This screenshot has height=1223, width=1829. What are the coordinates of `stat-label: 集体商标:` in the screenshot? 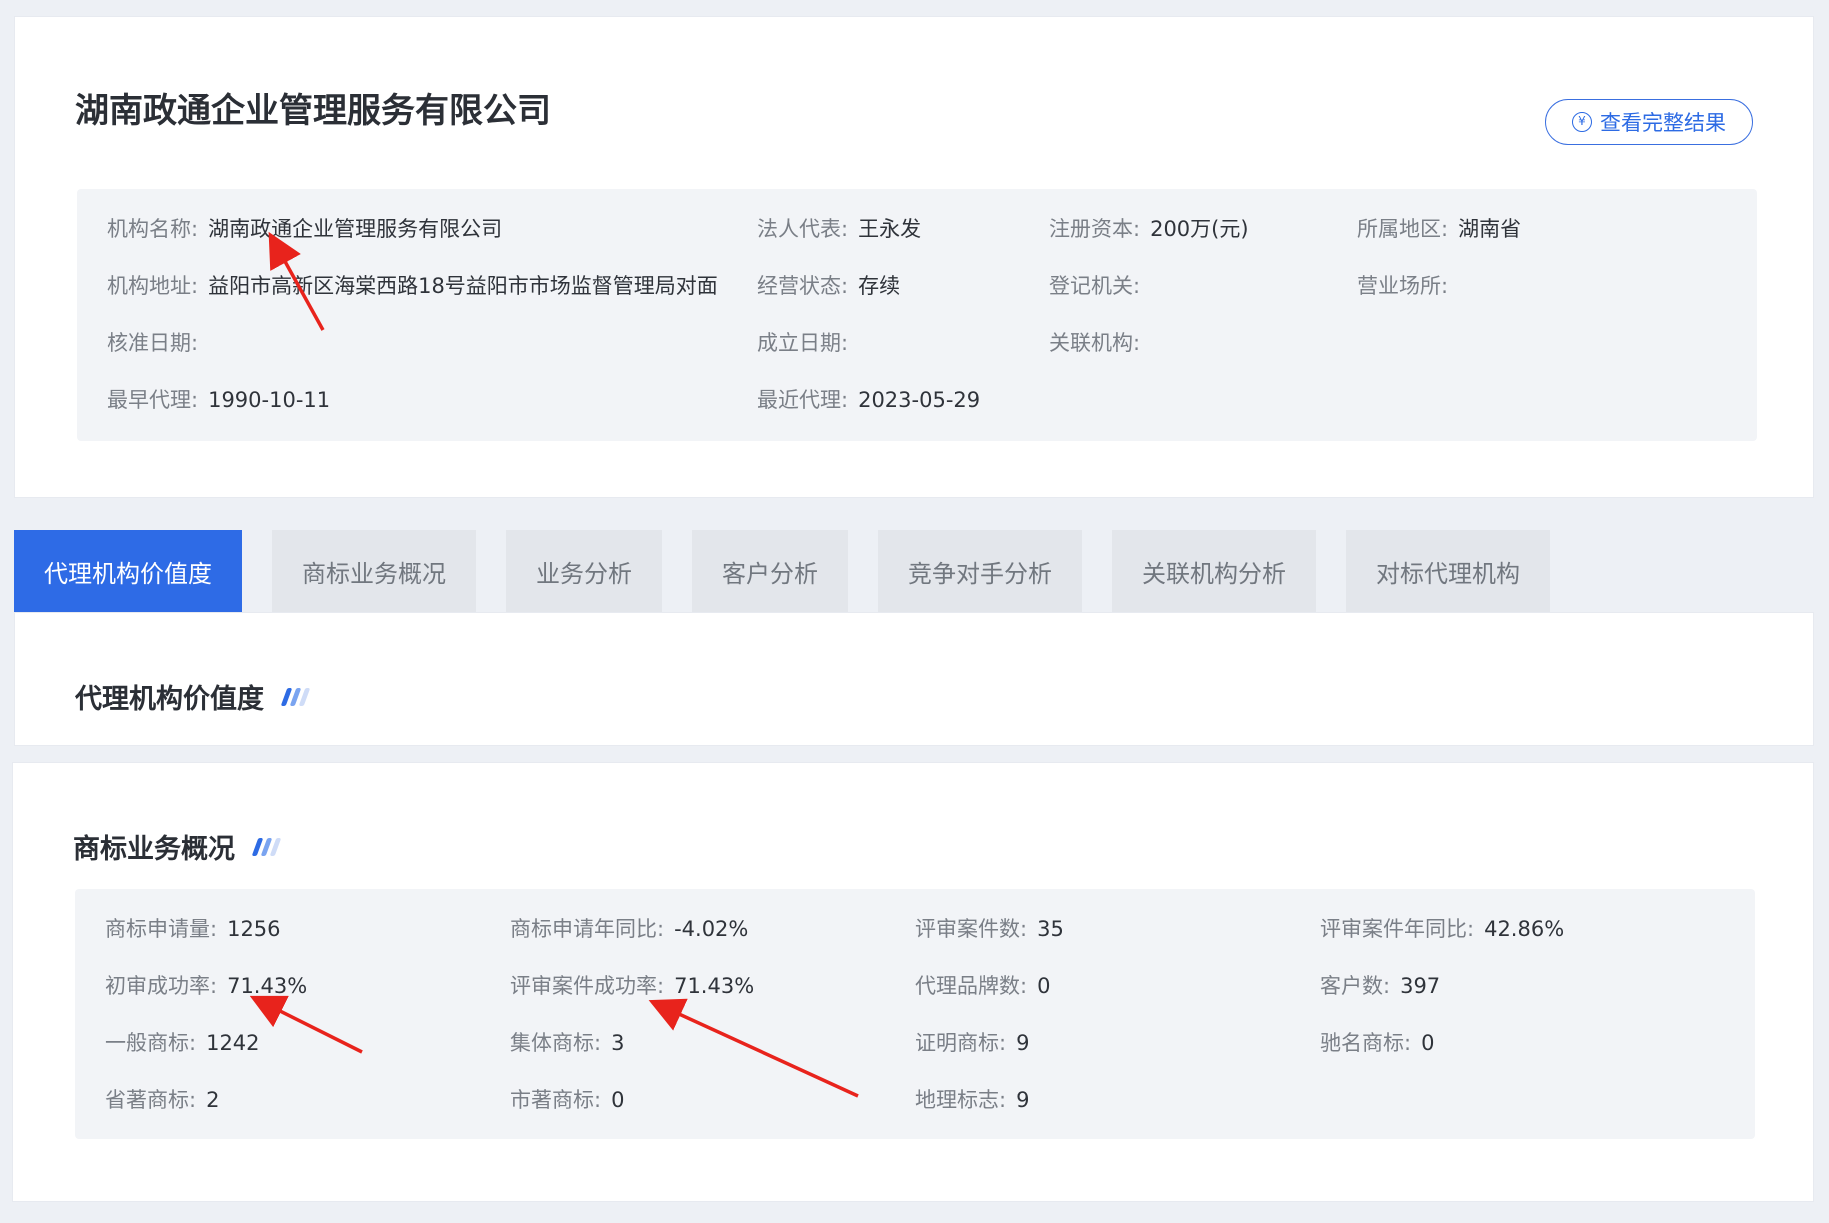 It's located at (556, 1043).